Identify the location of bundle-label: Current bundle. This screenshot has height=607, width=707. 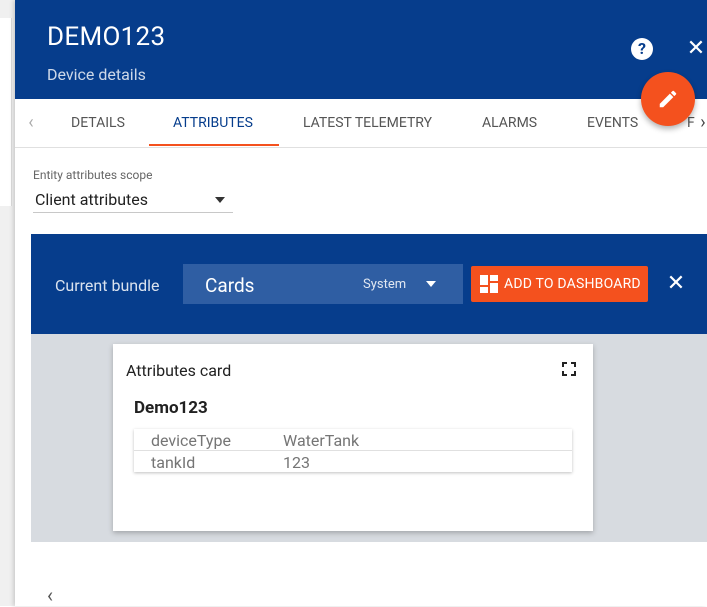
(107, 285).